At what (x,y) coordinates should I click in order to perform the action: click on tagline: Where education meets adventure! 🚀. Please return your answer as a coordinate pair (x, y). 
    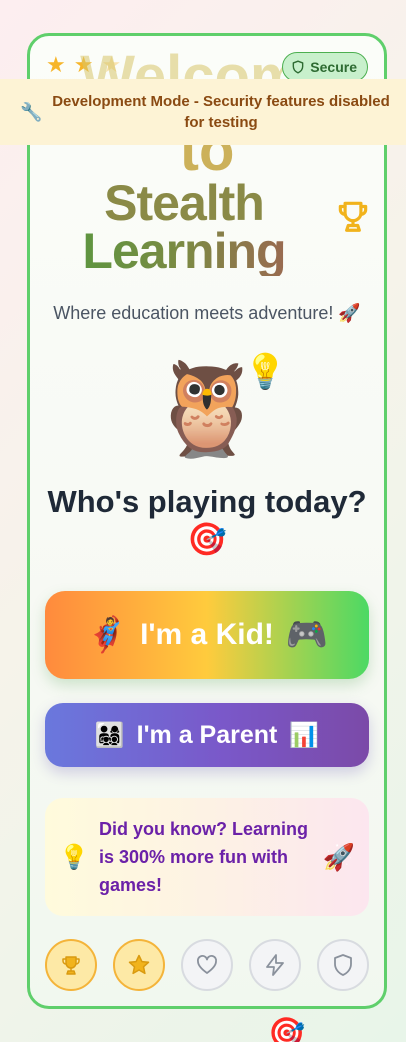
    Looking at the image, I should click on (207, 313).